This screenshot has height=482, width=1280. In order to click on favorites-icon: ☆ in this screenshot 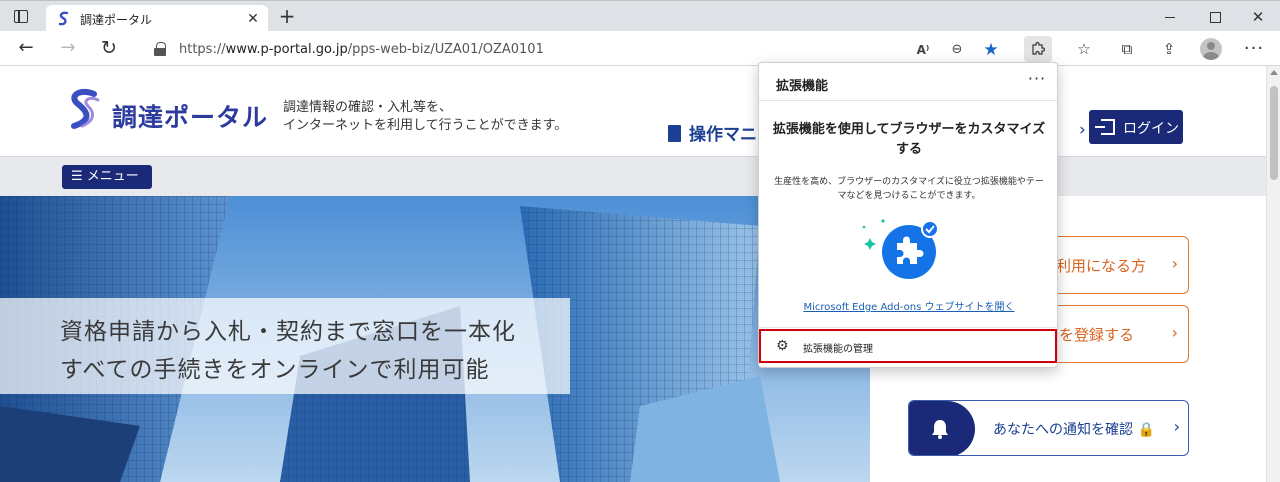, I will do `click(1084, 49)`.